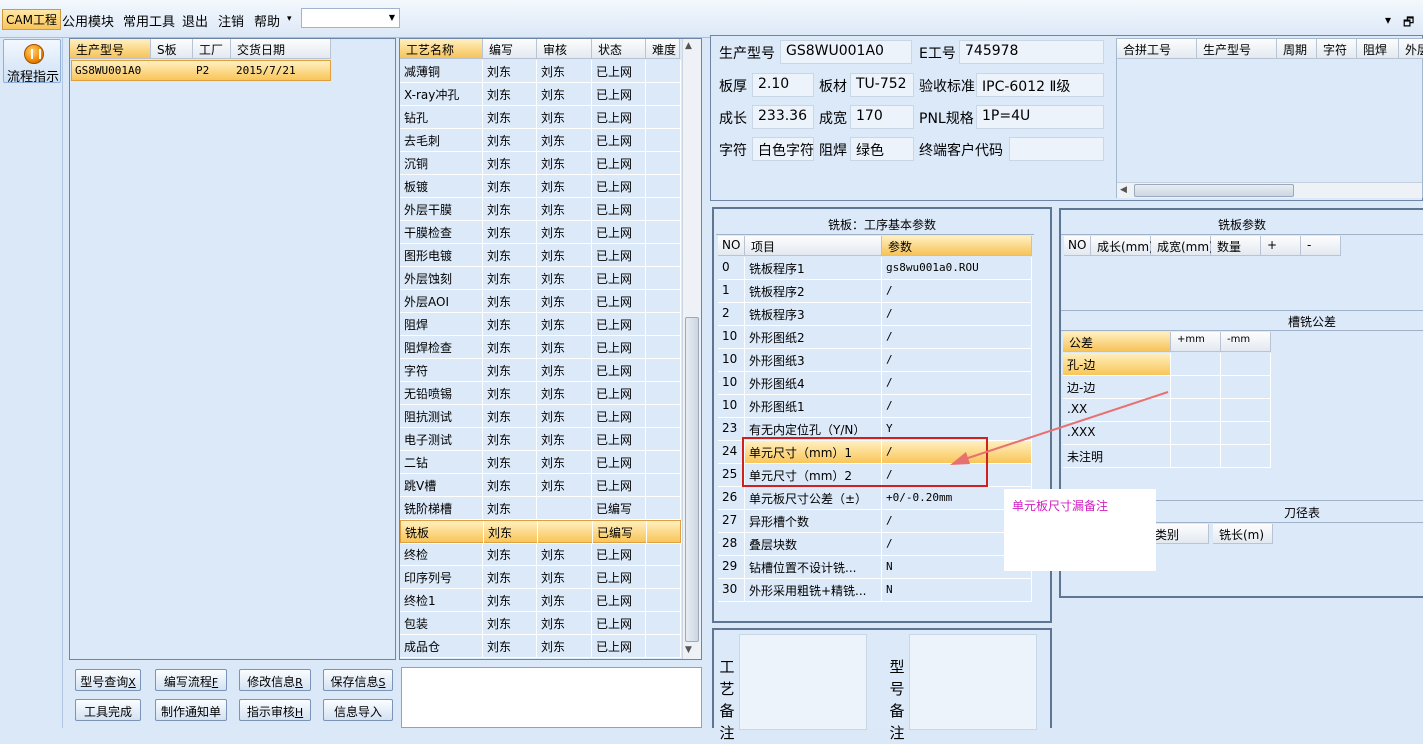  I want to click on annotation-text: 单元板尺寸漏备注, so click(1060, 506).